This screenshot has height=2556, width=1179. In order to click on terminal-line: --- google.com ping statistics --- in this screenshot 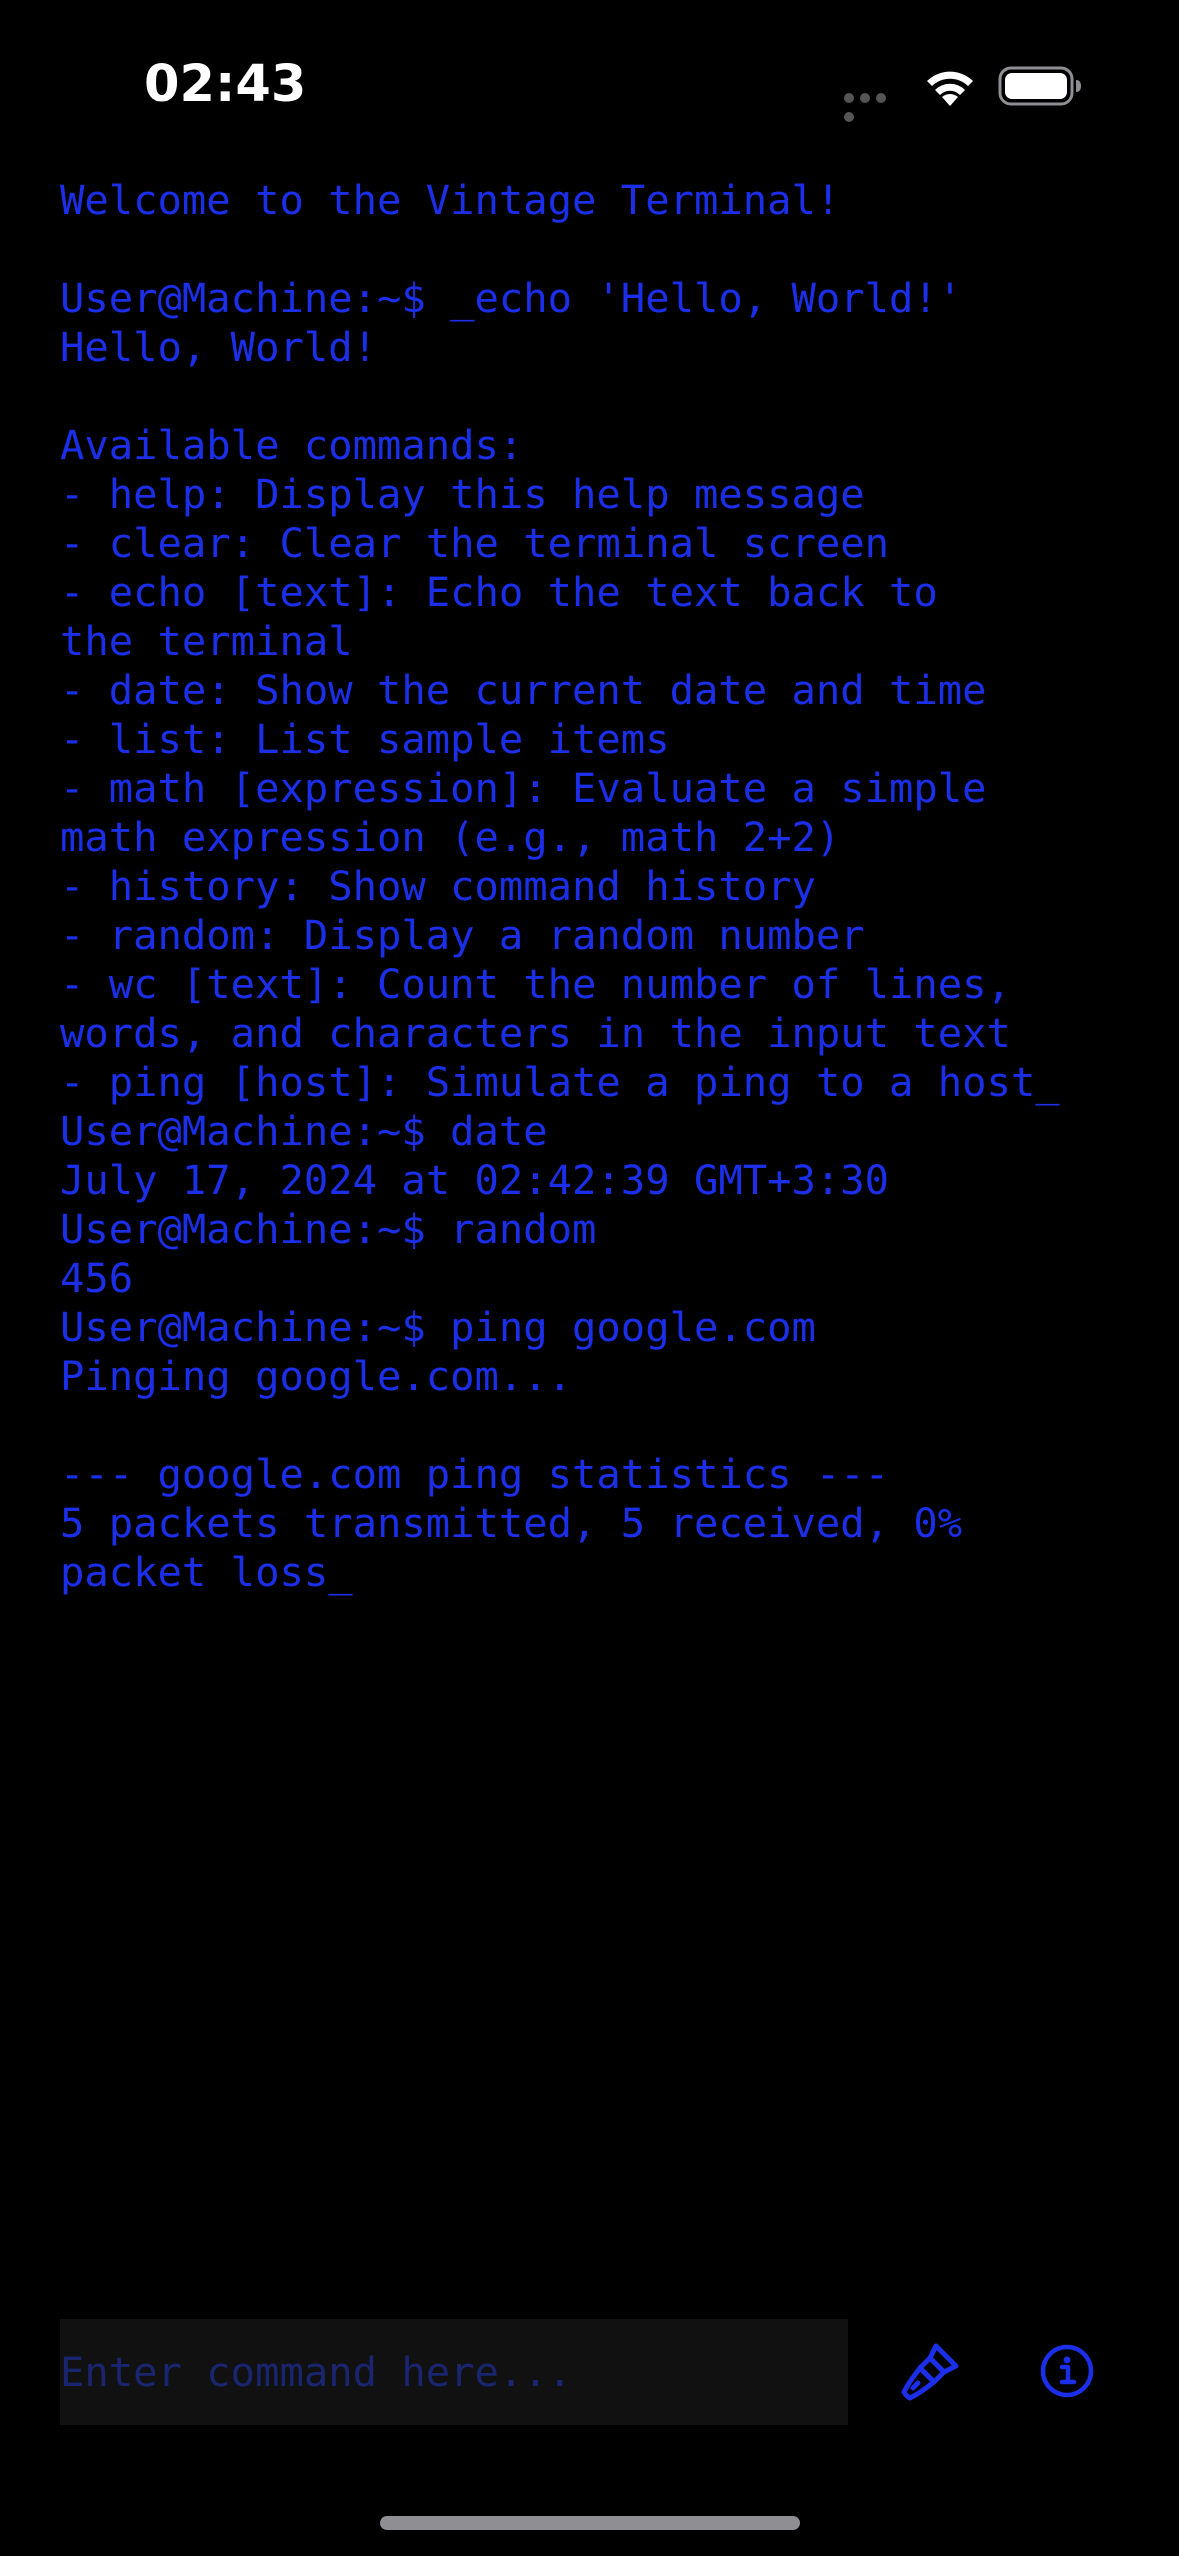, I will do `click(475, 1474)`.